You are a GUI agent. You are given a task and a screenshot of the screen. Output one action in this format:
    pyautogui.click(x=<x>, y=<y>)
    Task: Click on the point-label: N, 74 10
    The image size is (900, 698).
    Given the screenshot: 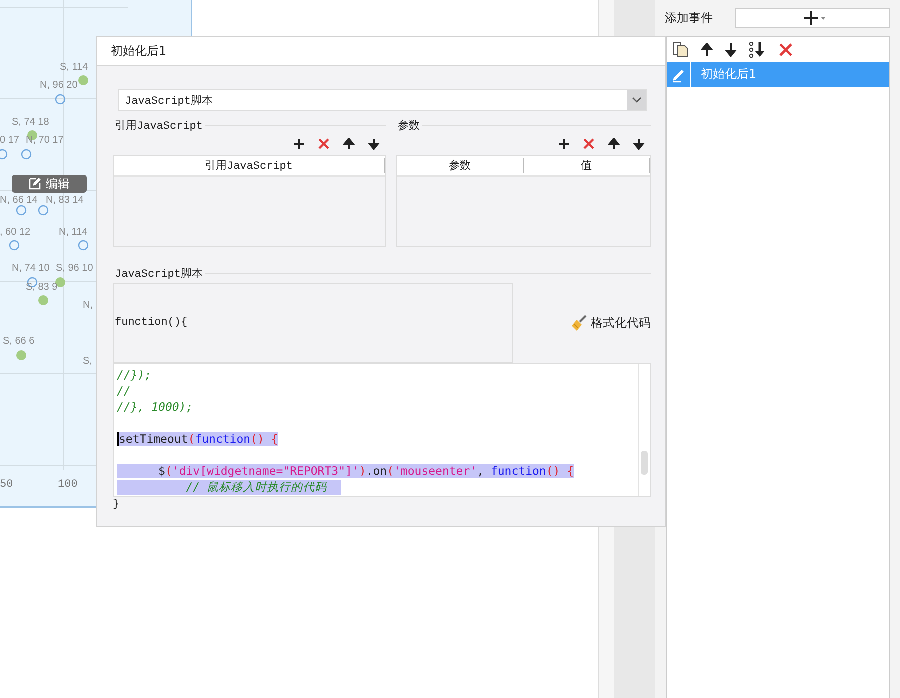 What is the action you would take?
    pyautogui.click(x=31, y=268)
    